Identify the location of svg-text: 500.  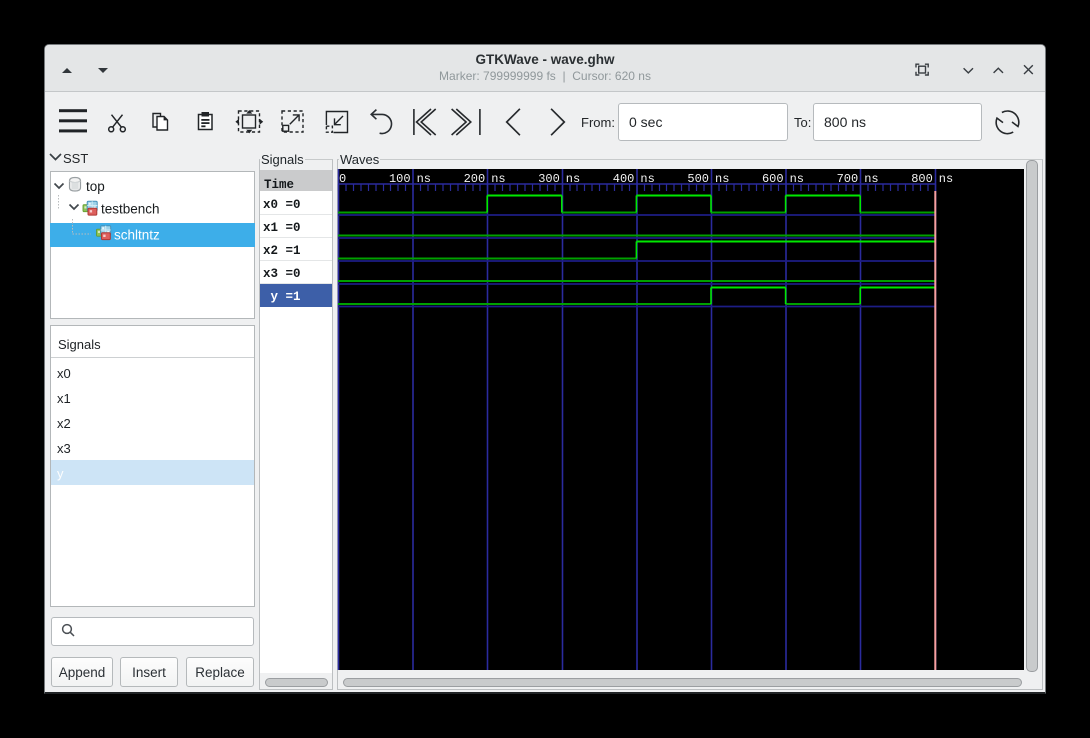
(698, 179).